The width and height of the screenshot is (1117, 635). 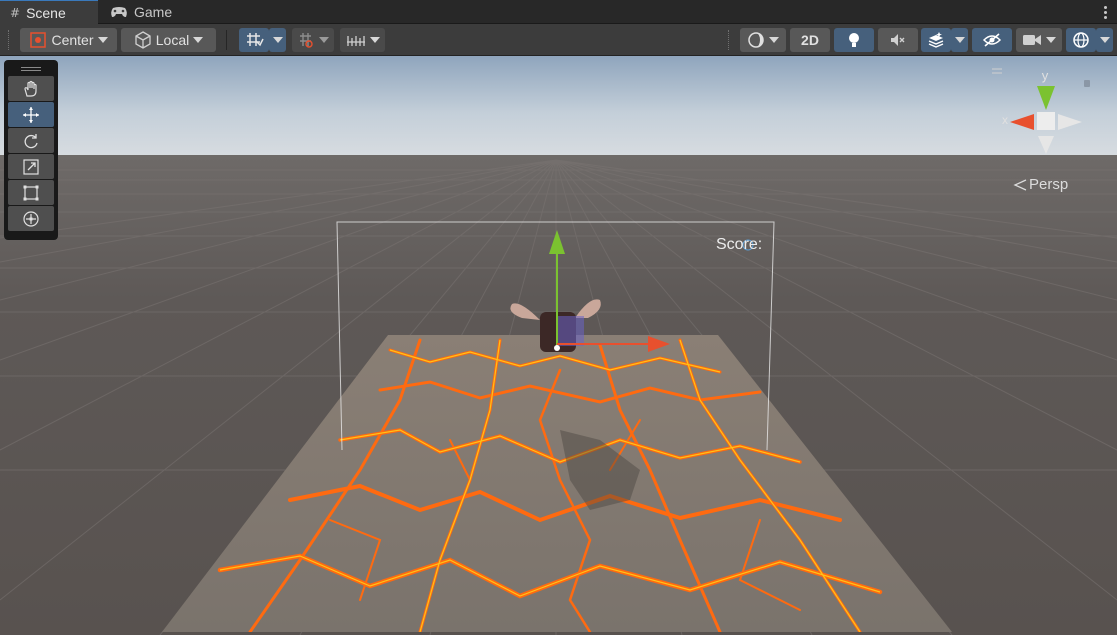 I want to click on increment-snap-dropdown, so click(x=313, y=40).